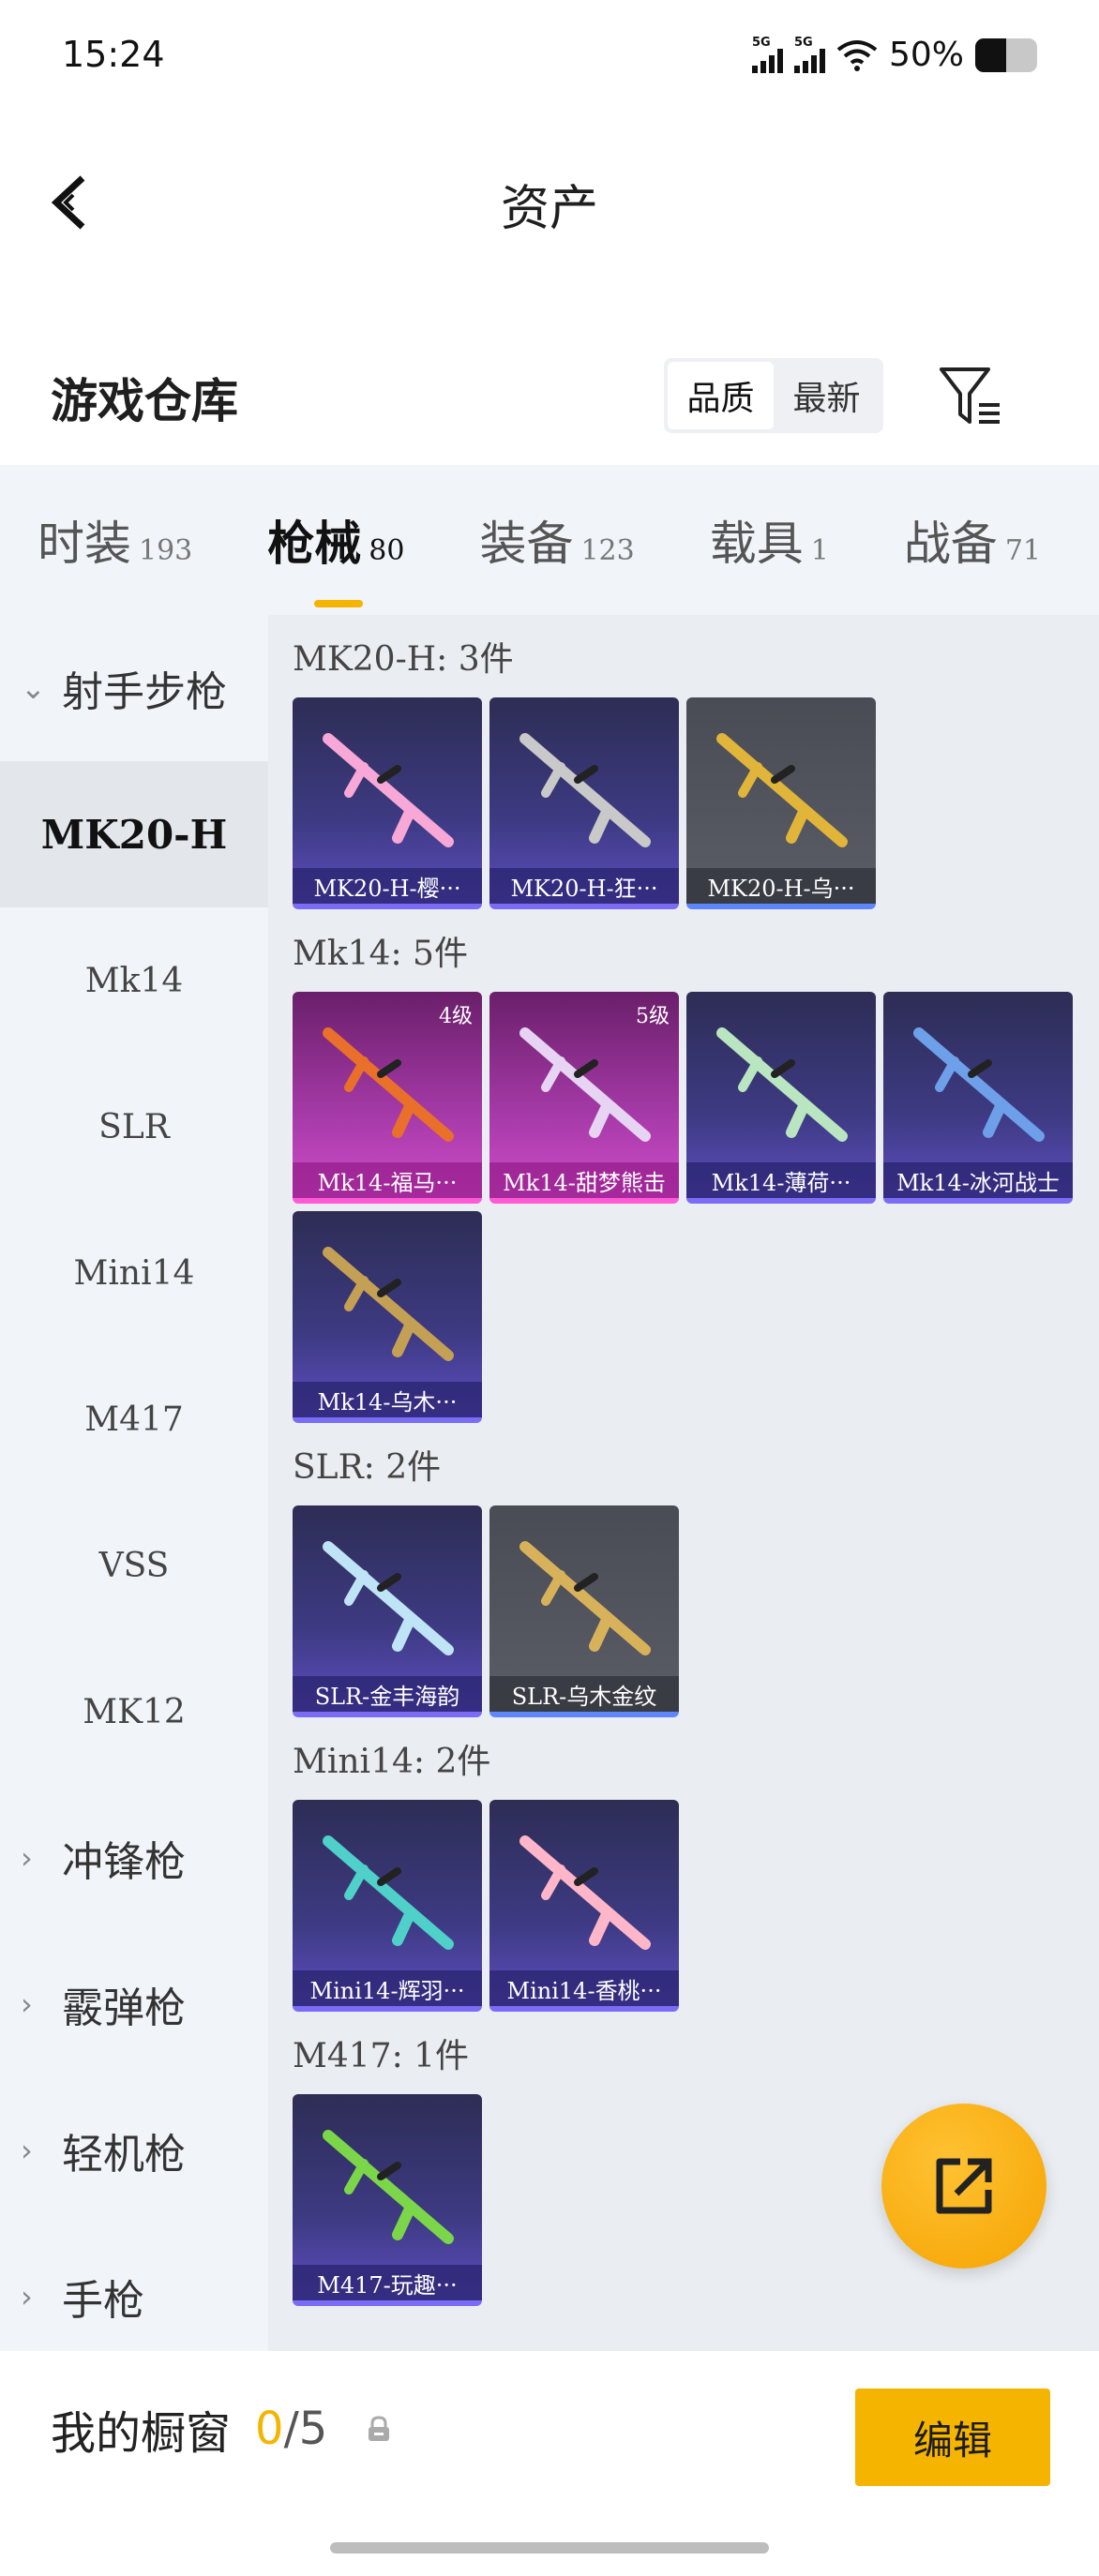  Describe the element at coordinates (972, 540) in the screenshot. I see `tab-combat-gear: 战备 71` at that location.